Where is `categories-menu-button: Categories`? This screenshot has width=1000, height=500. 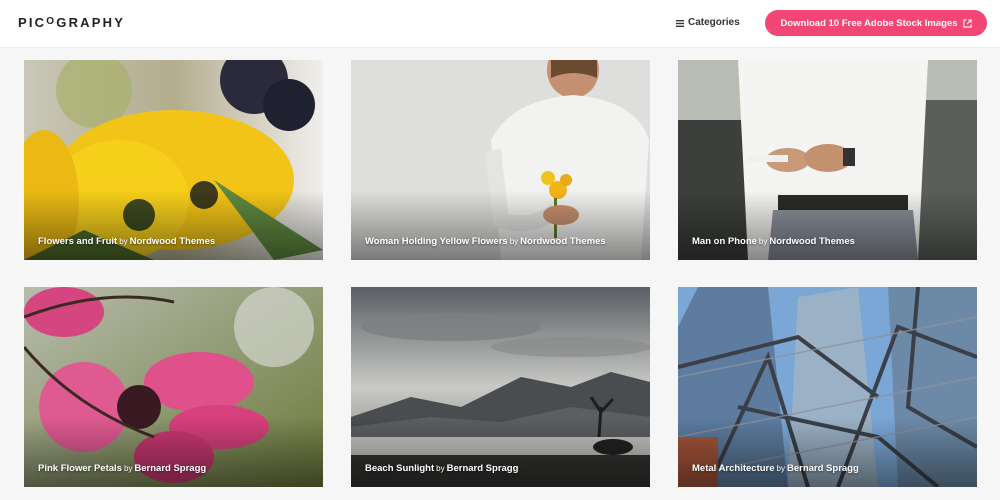
categories-menu-button: Categories is located at coordinates (708, 23).